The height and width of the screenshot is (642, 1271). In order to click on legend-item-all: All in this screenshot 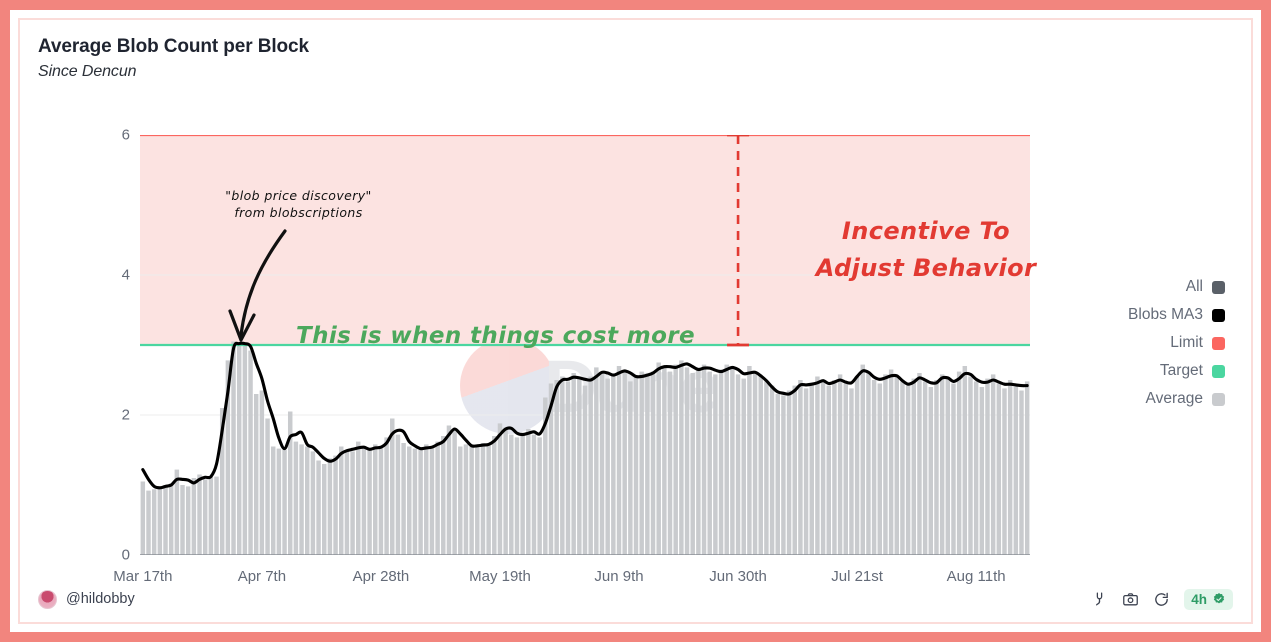, I will do `click(1205, 287)`.